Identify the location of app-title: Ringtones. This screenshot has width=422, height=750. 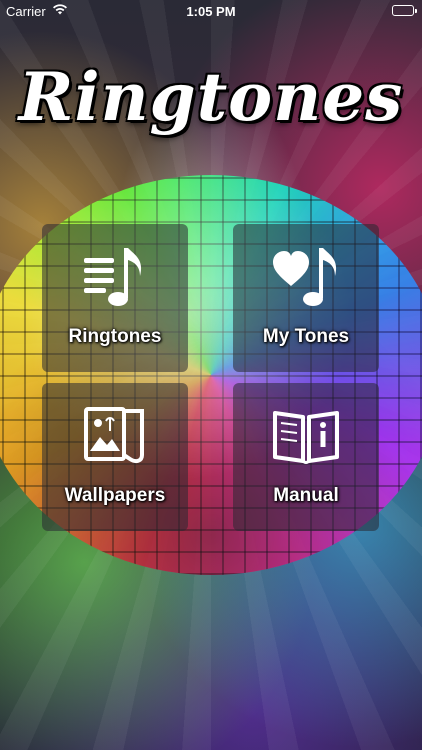
(211, 97).